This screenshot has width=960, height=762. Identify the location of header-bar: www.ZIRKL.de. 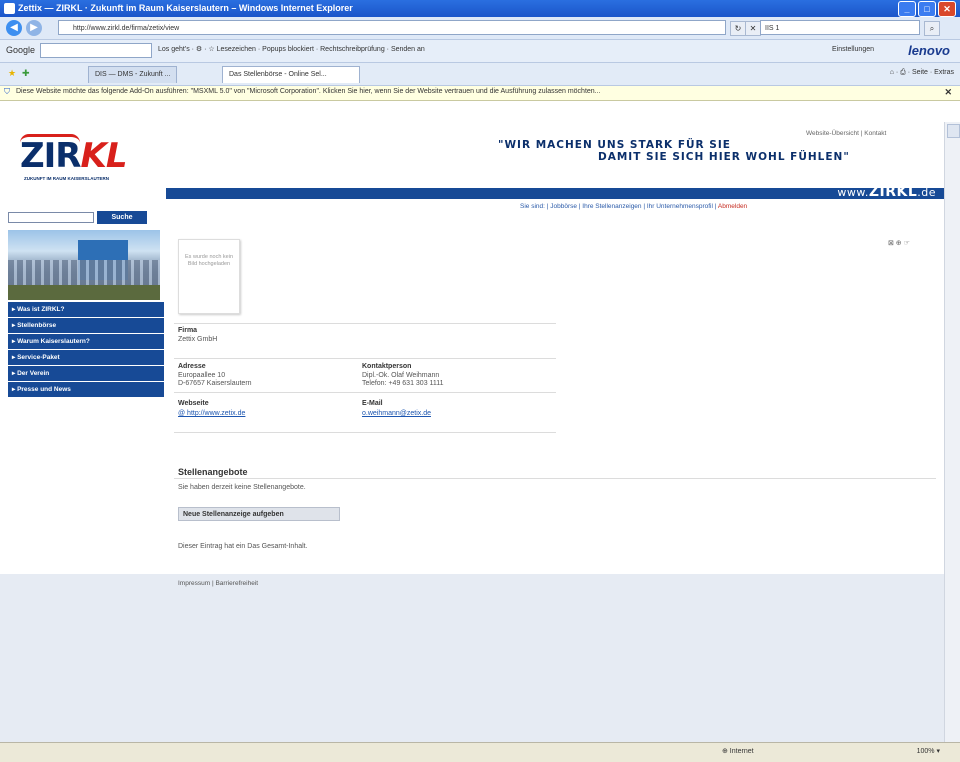
(555, 192).